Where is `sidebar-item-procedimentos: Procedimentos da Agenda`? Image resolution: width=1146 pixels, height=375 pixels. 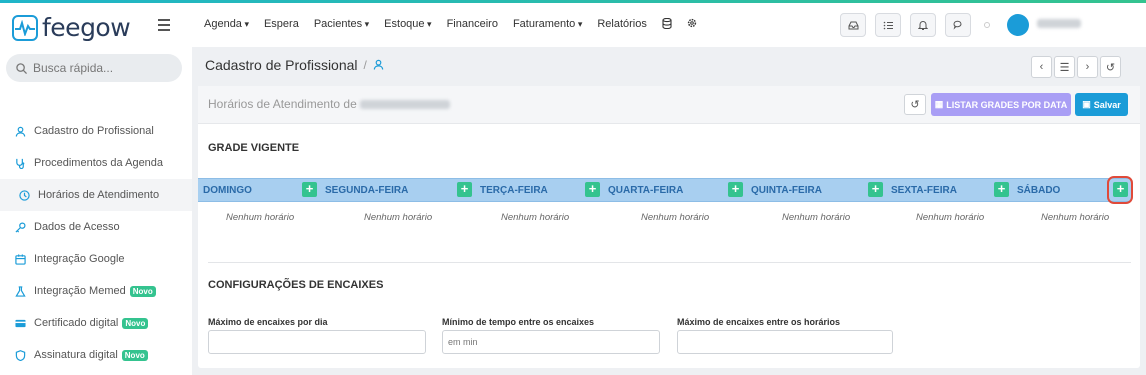
sidebar-item-procedimentos: Procedimentos da Agenda is located at coordinates (96, 163).